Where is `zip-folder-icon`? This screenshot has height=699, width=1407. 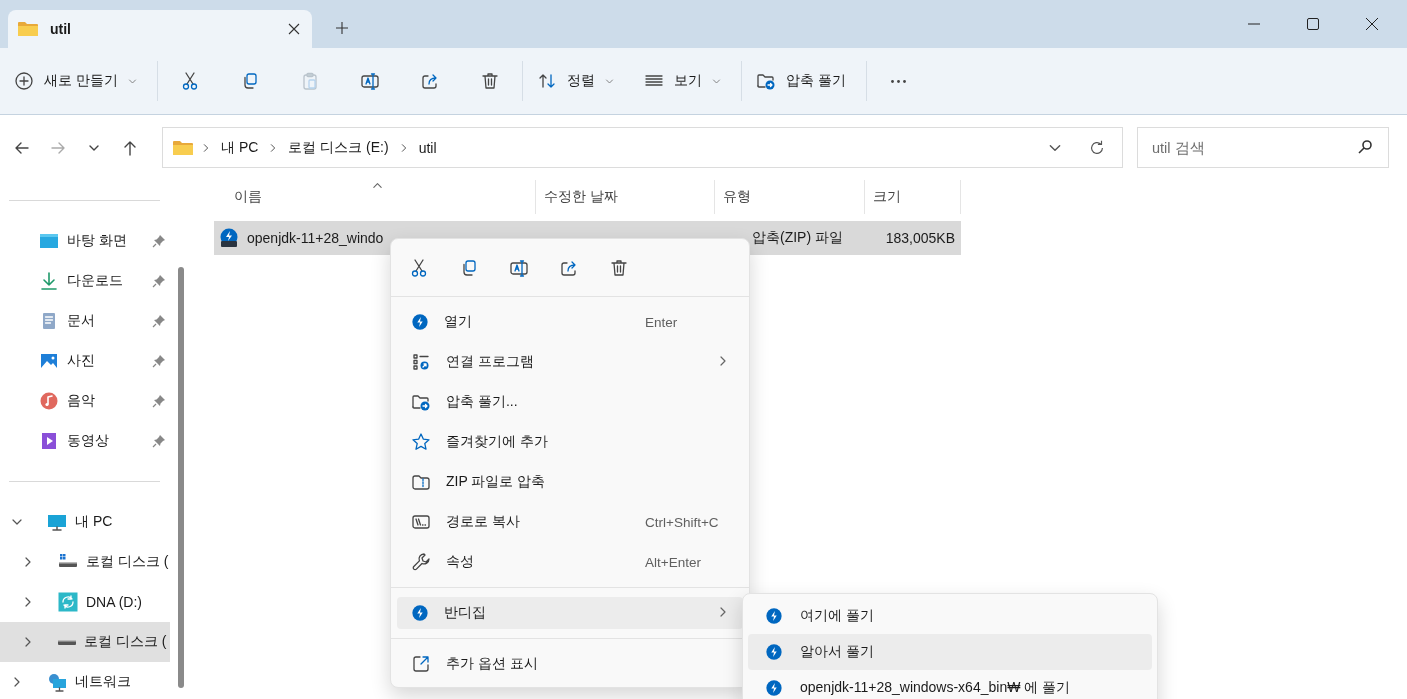
zip-folder-icon is located at coordinates (421, 482).